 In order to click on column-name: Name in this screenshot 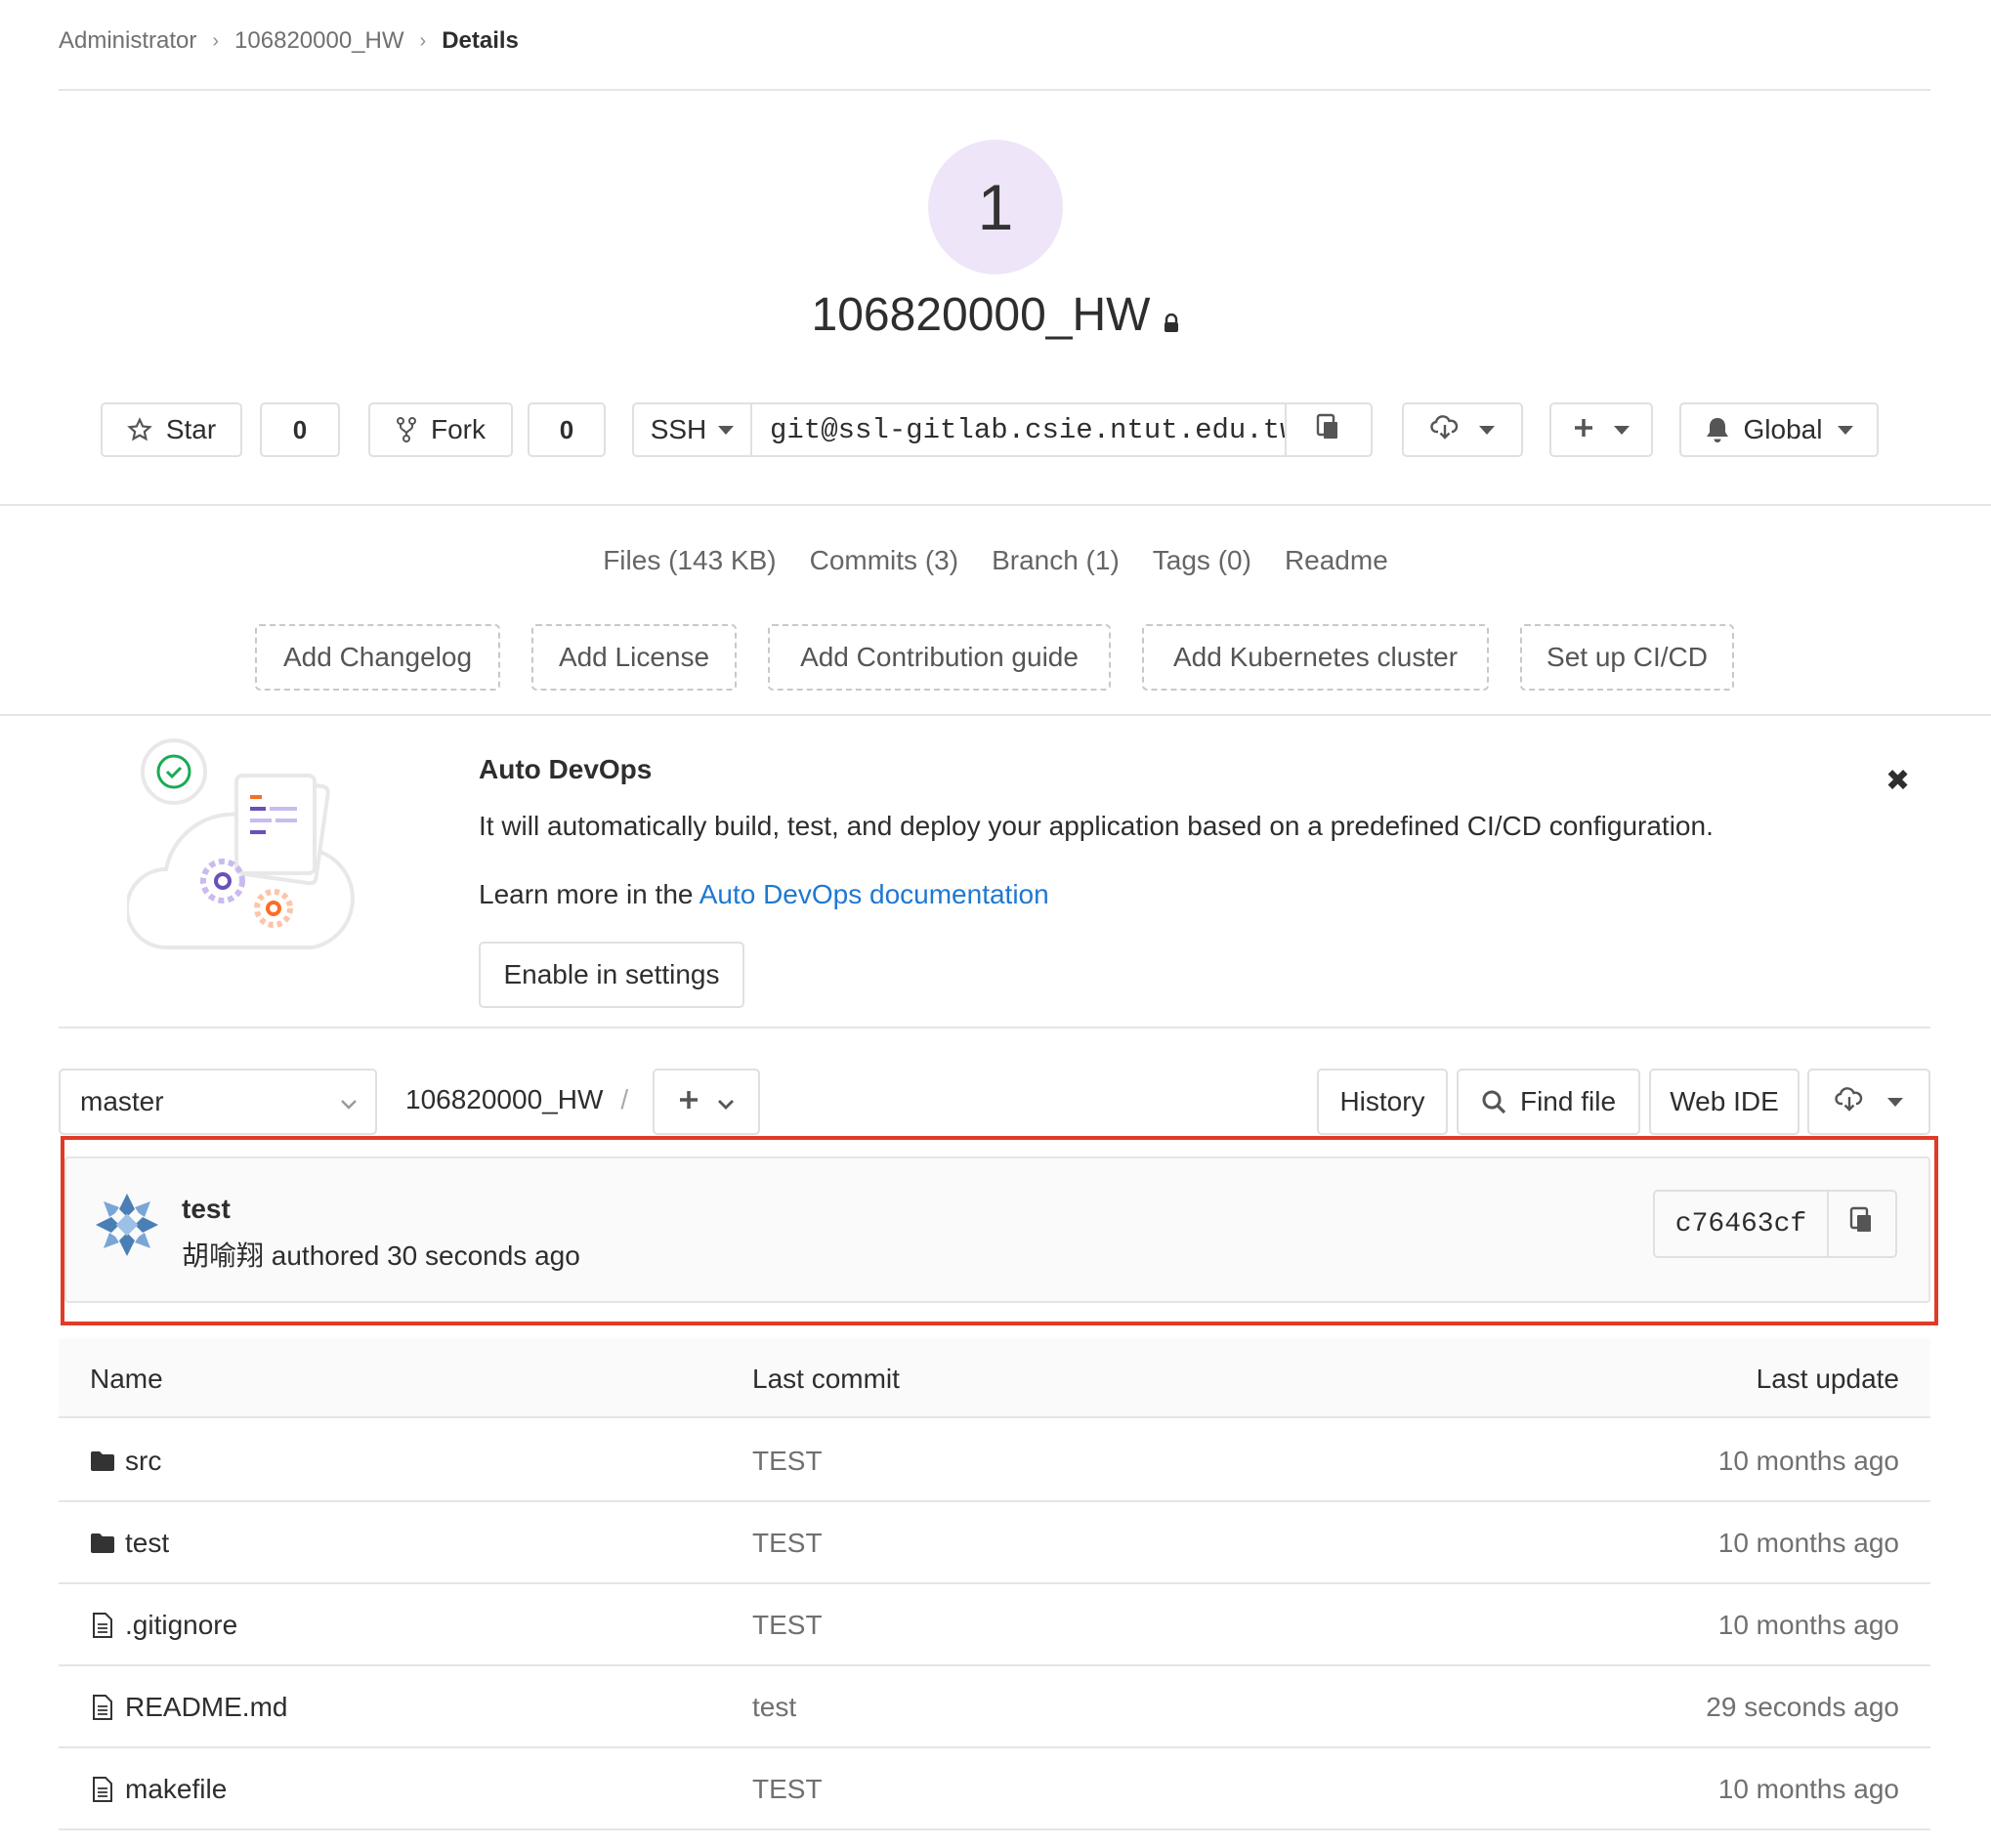, I will do `click(126, 1379)`.